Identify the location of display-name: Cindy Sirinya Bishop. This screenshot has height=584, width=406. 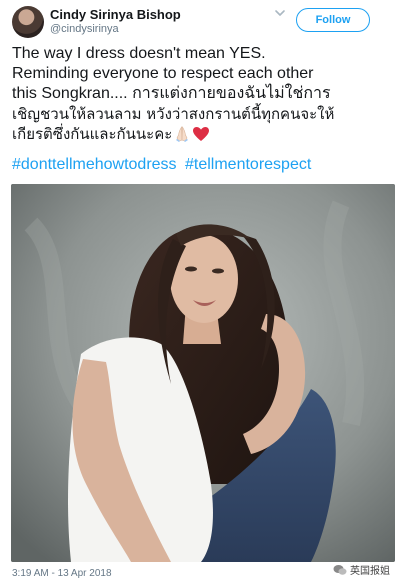
(115, 14).